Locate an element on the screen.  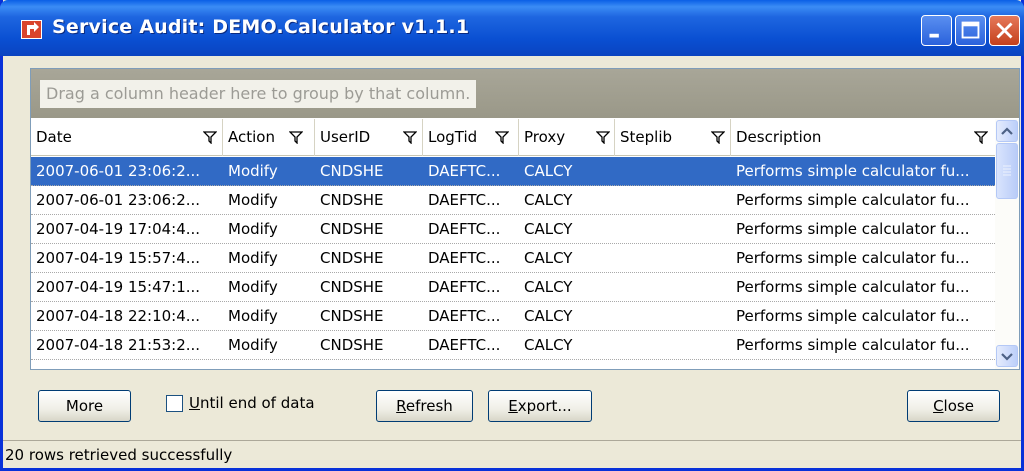
column-header-proxy: Proxy is located at coordinates (567, 137).